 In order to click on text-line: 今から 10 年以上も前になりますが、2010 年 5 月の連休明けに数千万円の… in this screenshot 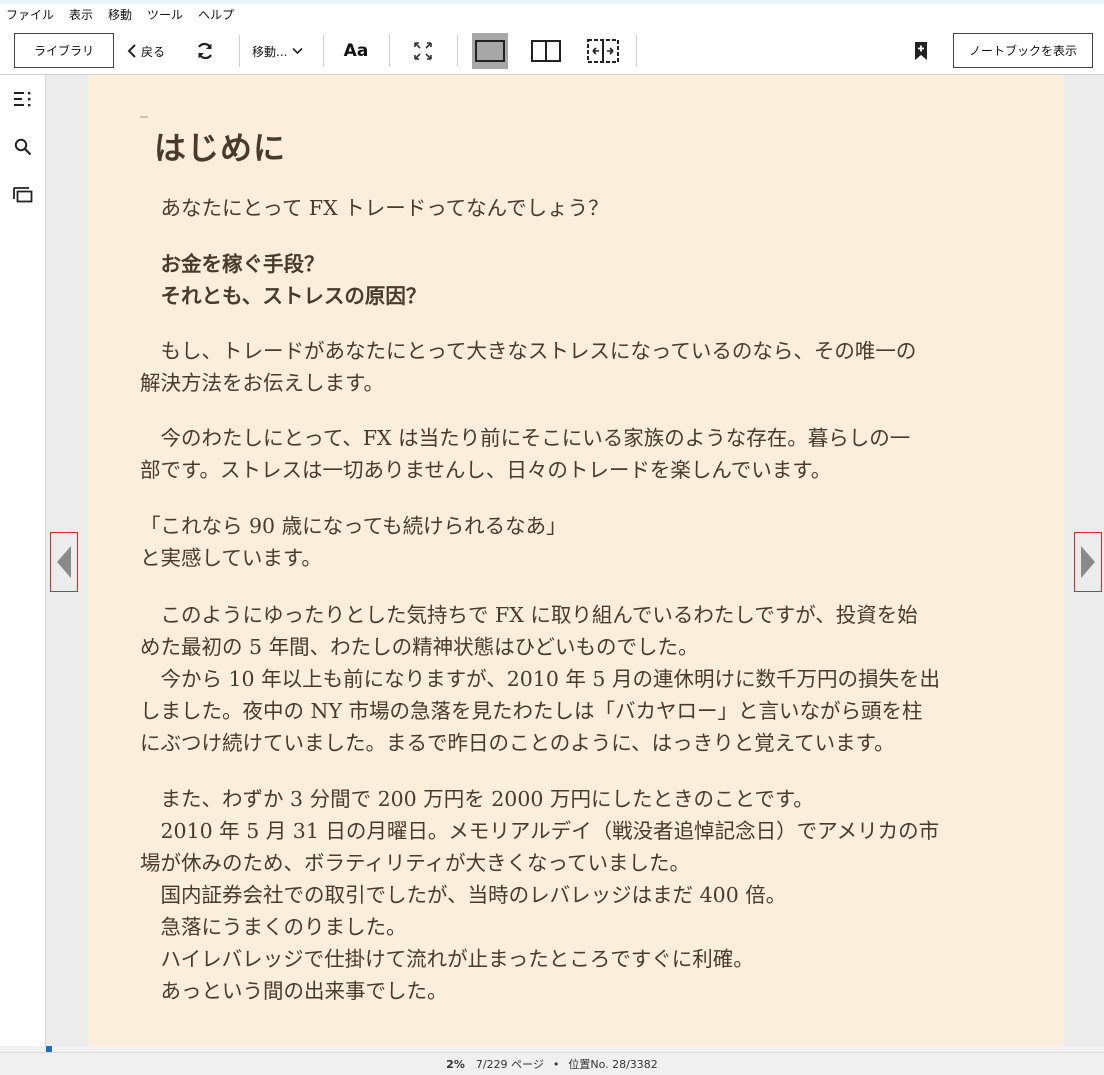, I will do `click(540, 679)`.